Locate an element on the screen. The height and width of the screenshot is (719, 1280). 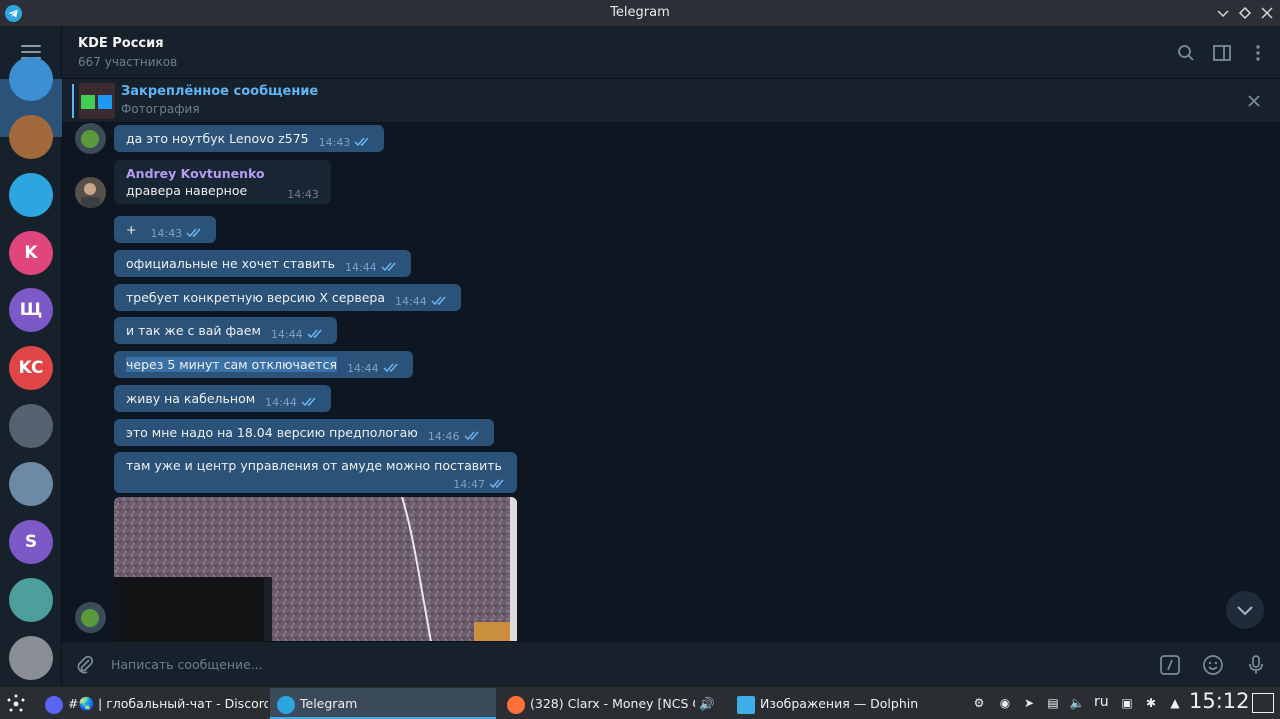
chat-avatar: S is located at coordinates (31, 542).